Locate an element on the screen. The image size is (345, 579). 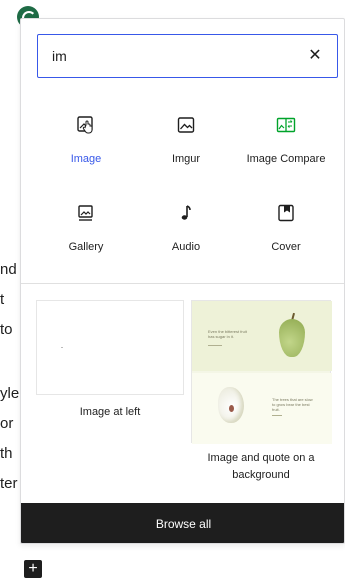
pattern-label: Image and quote on a background is located at coordinates (261, 466).